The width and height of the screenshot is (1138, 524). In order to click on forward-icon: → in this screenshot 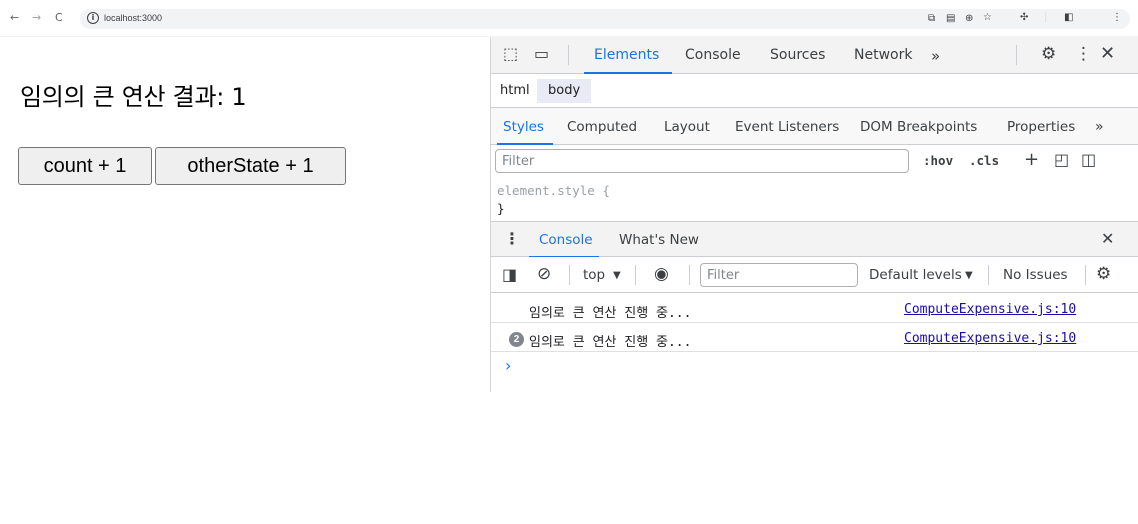, I will do `click(36, 18)`.